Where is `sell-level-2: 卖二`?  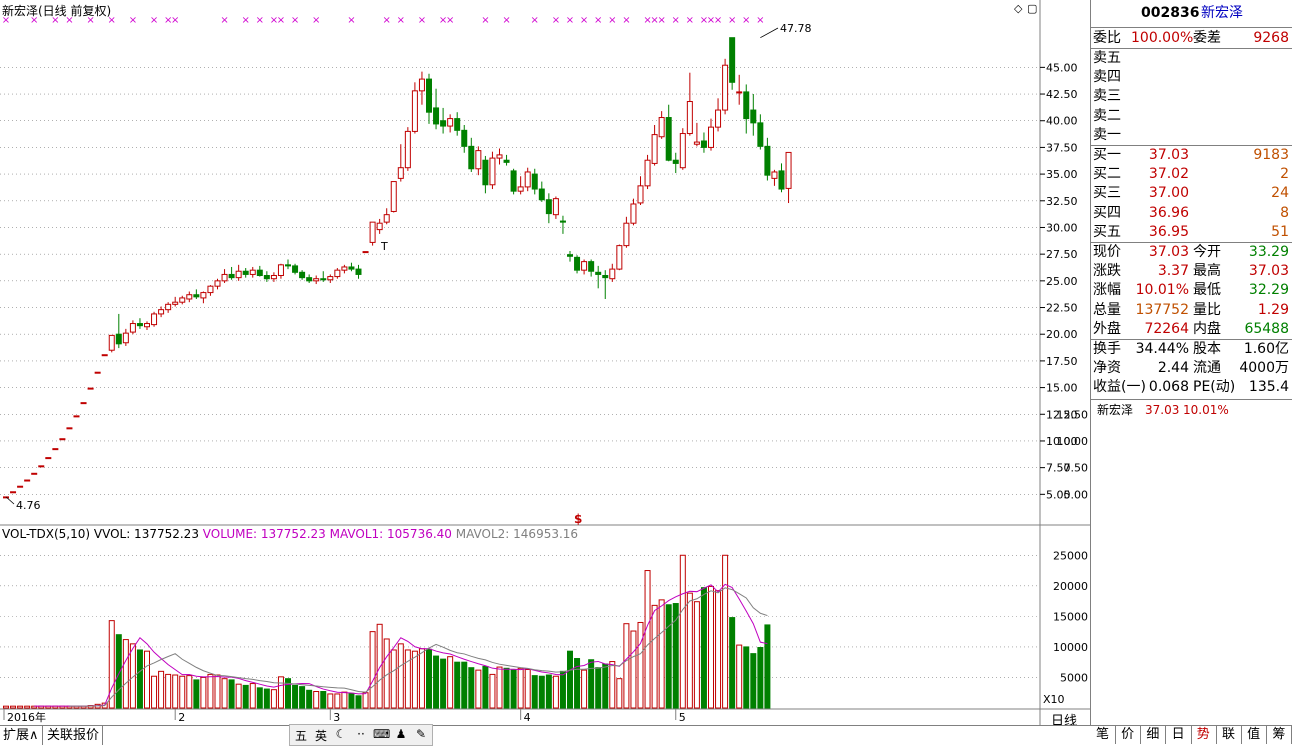
sell-level-2: 卖二 is located at coordinates (1191, 116).